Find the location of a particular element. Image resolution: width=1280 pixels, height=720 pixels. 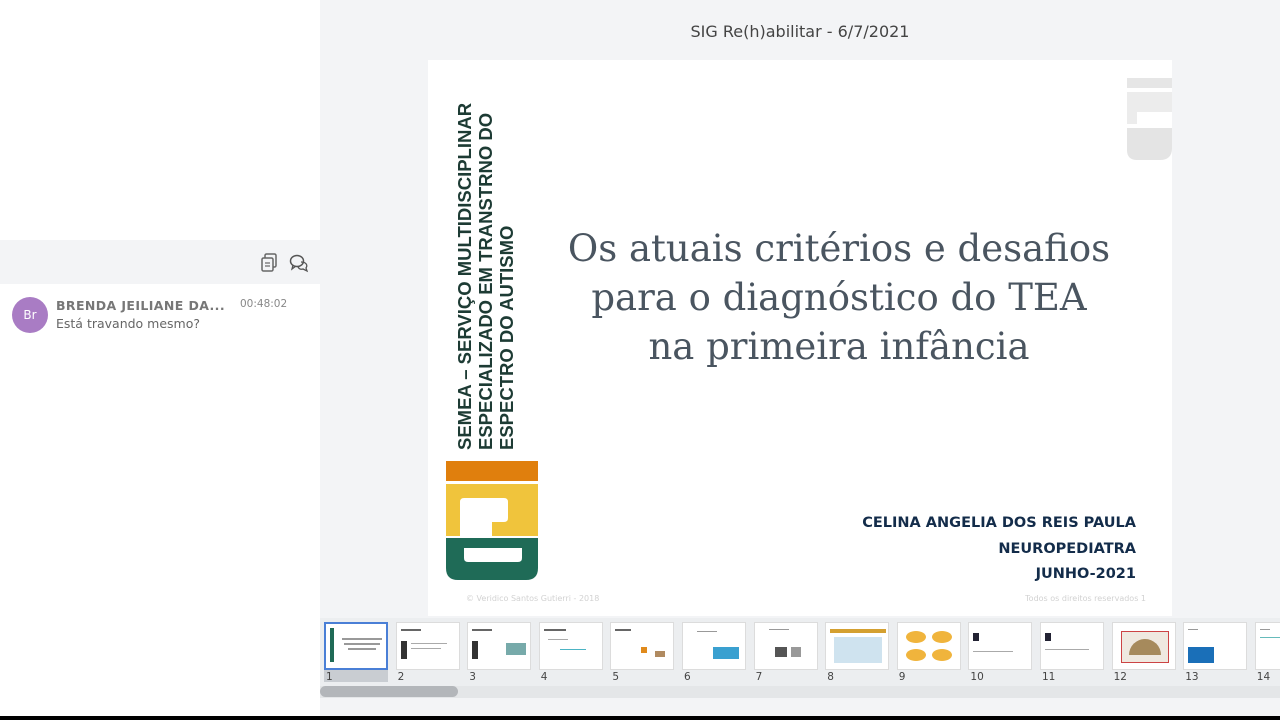

slide-footer-rights: Todos os direitos reservados 1 is located at coordinates (1085, 598).